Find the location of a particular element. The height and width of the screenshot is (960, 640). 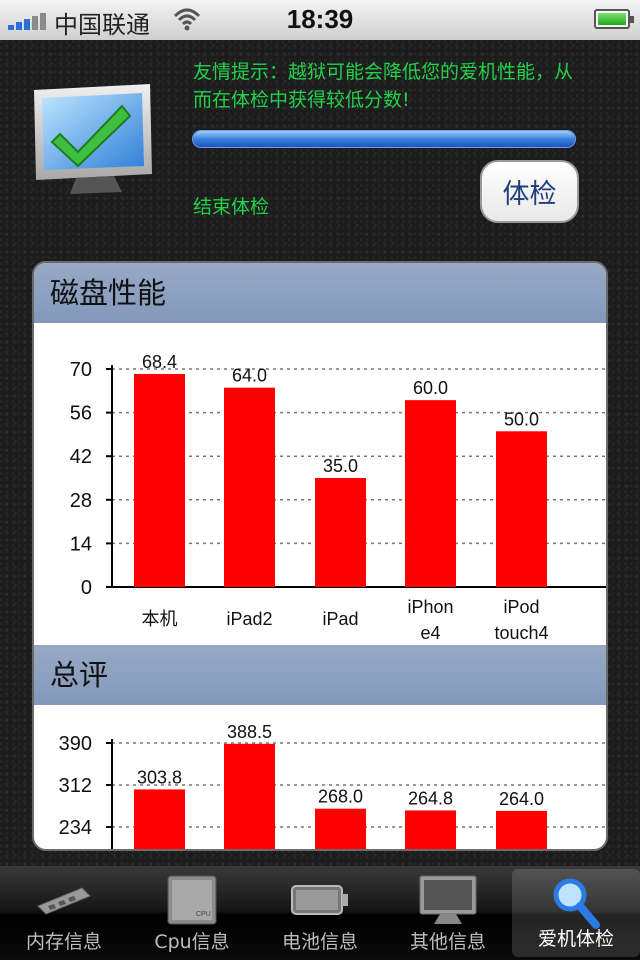

progress-bar is located at coordinates (384, 139).